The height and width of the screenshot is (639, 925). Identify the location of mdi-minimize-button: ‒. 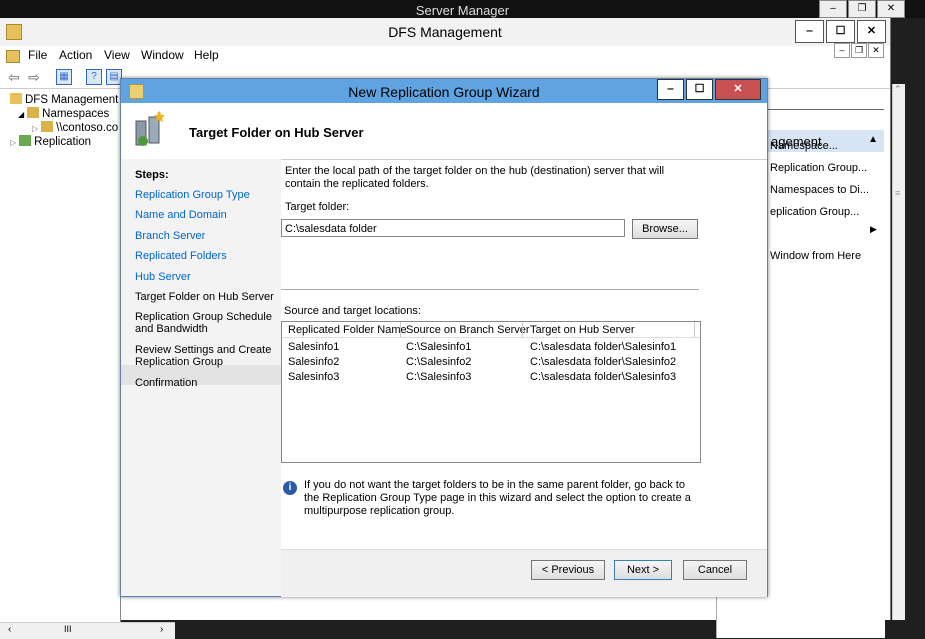
(842, 50).